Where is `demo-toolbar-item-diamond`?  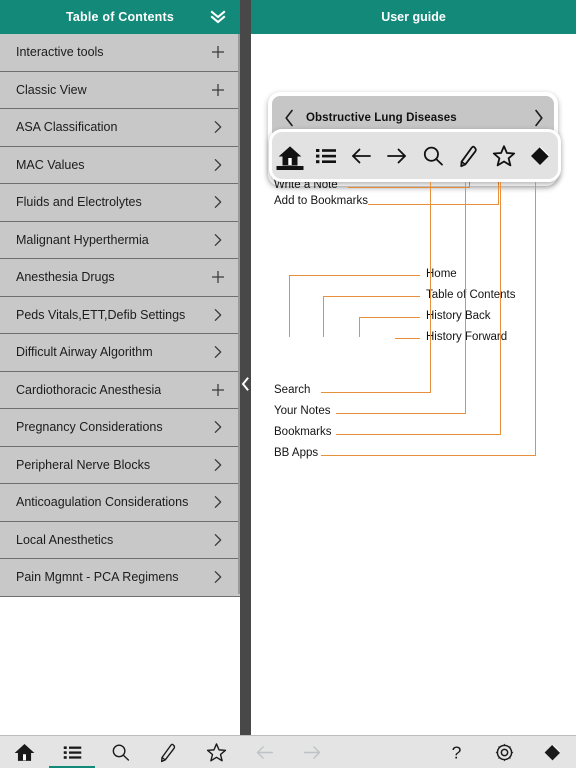
demo-toolbar-item-diamond is located at coordinates (540, 155).